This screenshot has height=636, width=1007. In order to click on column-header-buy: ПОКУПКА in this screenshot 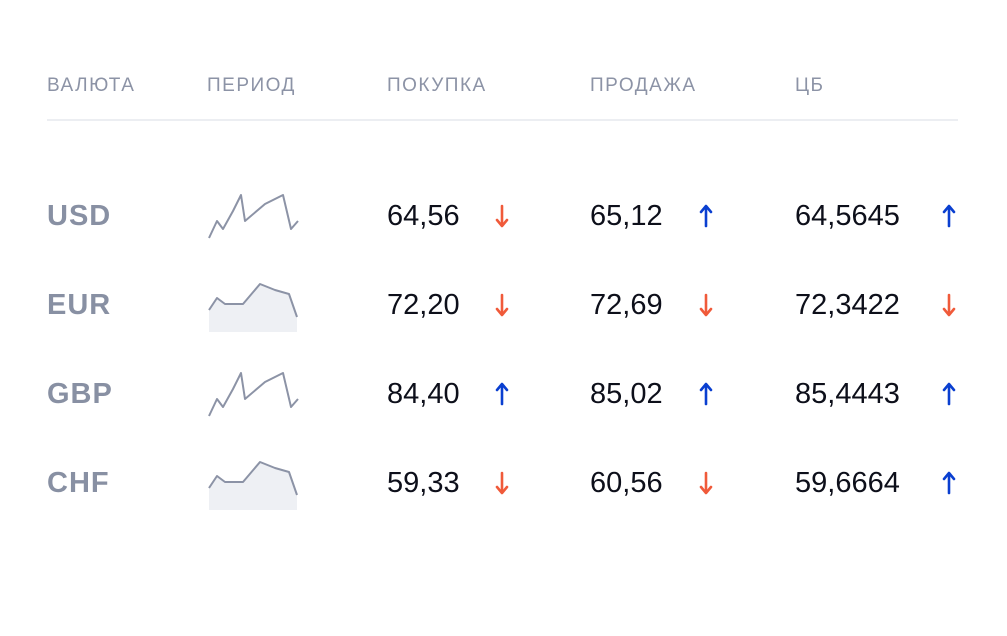, I will do `click(437, 86)`.